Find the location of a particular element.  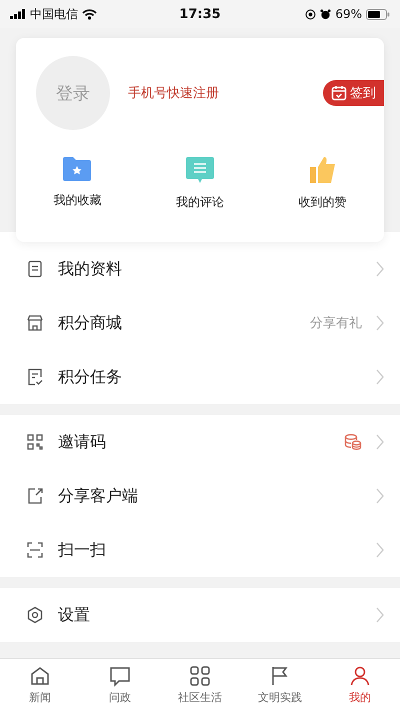

document-icon is located at coordinates (35, 269).